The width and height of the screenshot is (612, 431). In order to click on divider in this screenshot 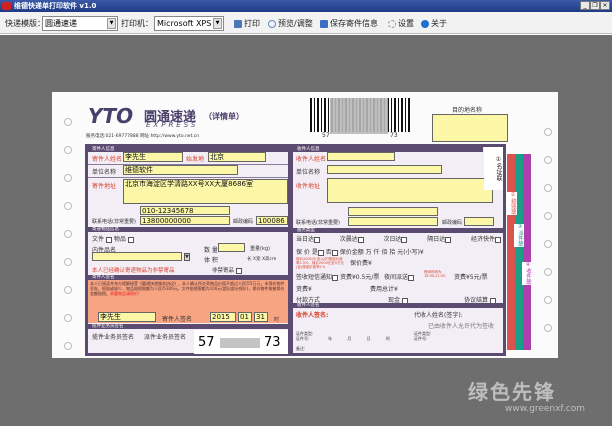, I will do `click(188, 177)`.